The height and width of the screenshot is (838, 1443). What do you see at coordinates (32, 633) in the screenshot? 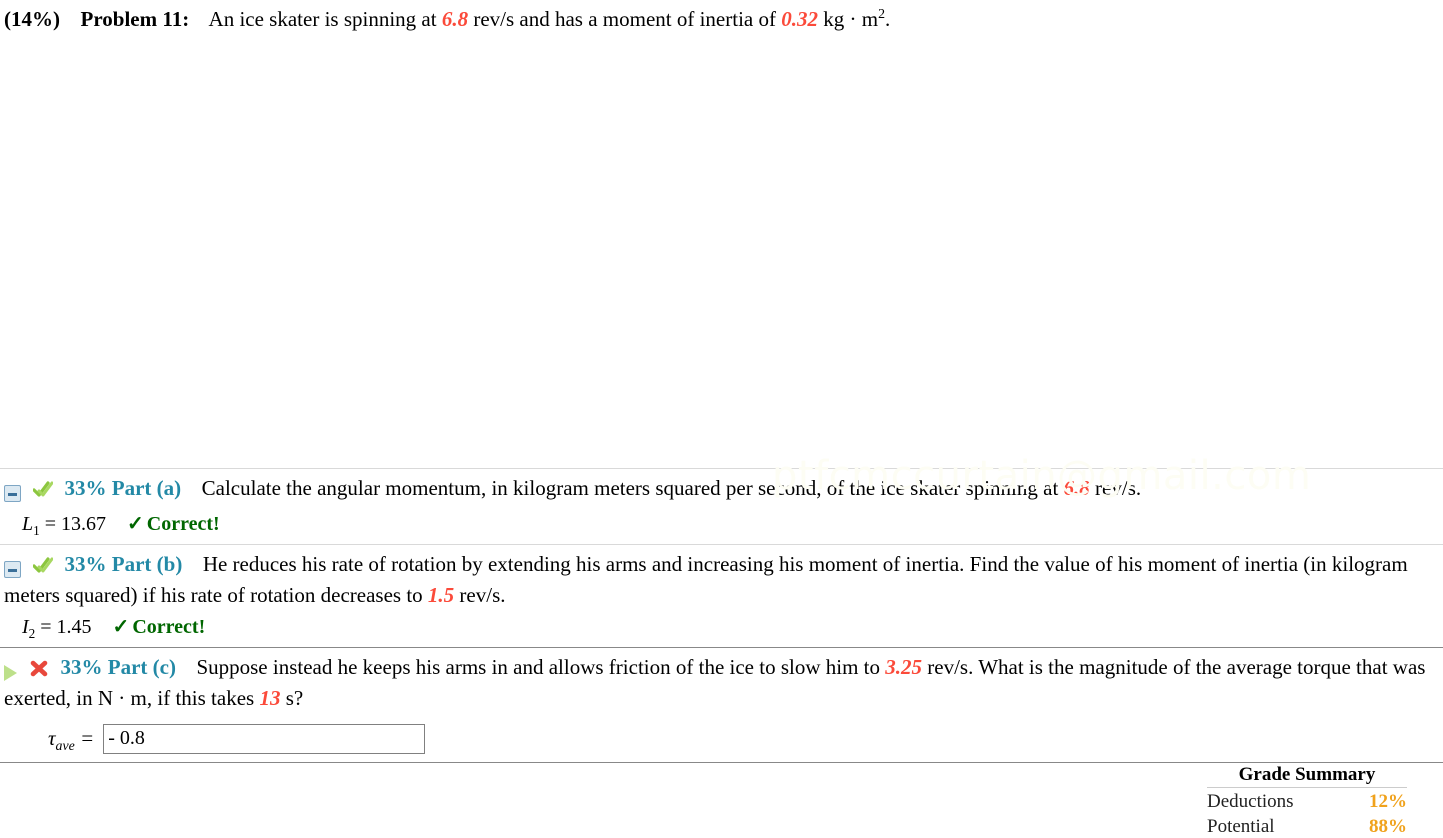
I see `part-b-answer-subscript: 2` at bounding box center [32, 633].